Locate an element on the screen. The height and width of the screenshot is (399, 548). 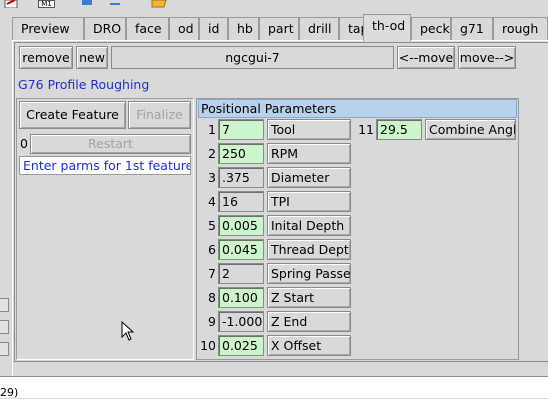
tab-th-od: th-od is located at coordinates (387, 27).